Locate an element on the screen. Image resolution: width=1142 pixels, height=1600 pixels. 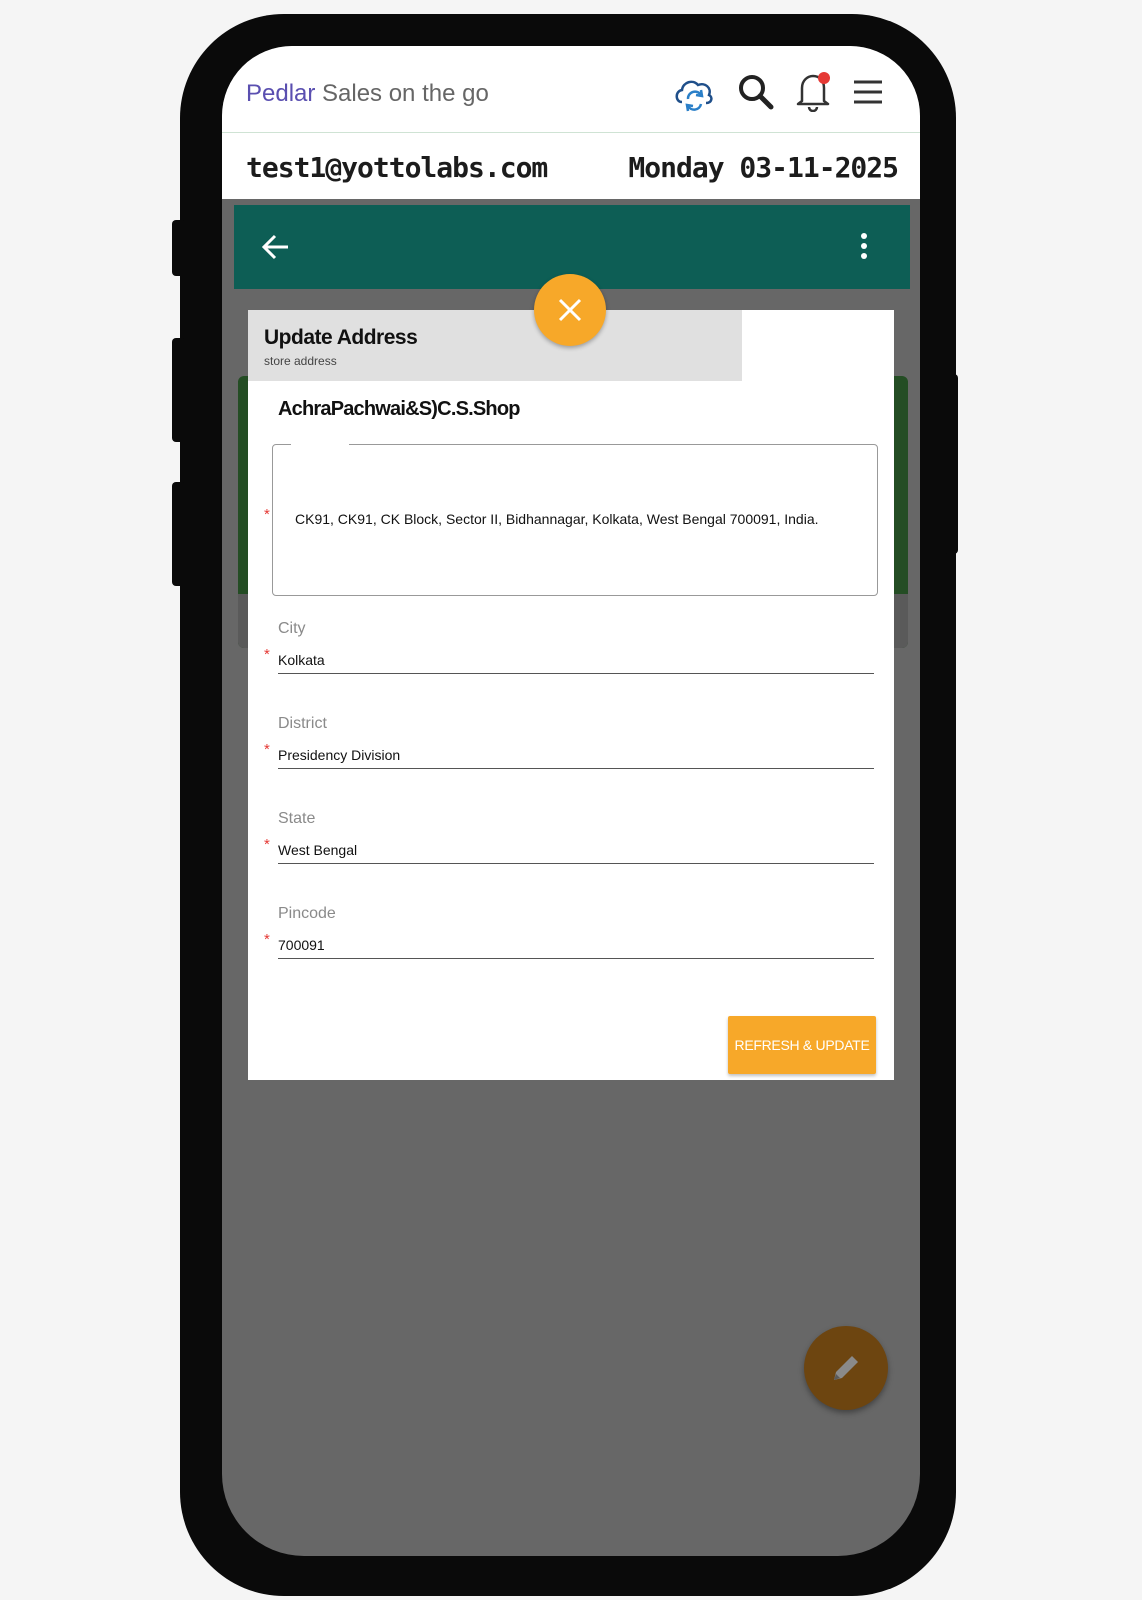
back-arrow-icon is located at coordinates (276, 249).